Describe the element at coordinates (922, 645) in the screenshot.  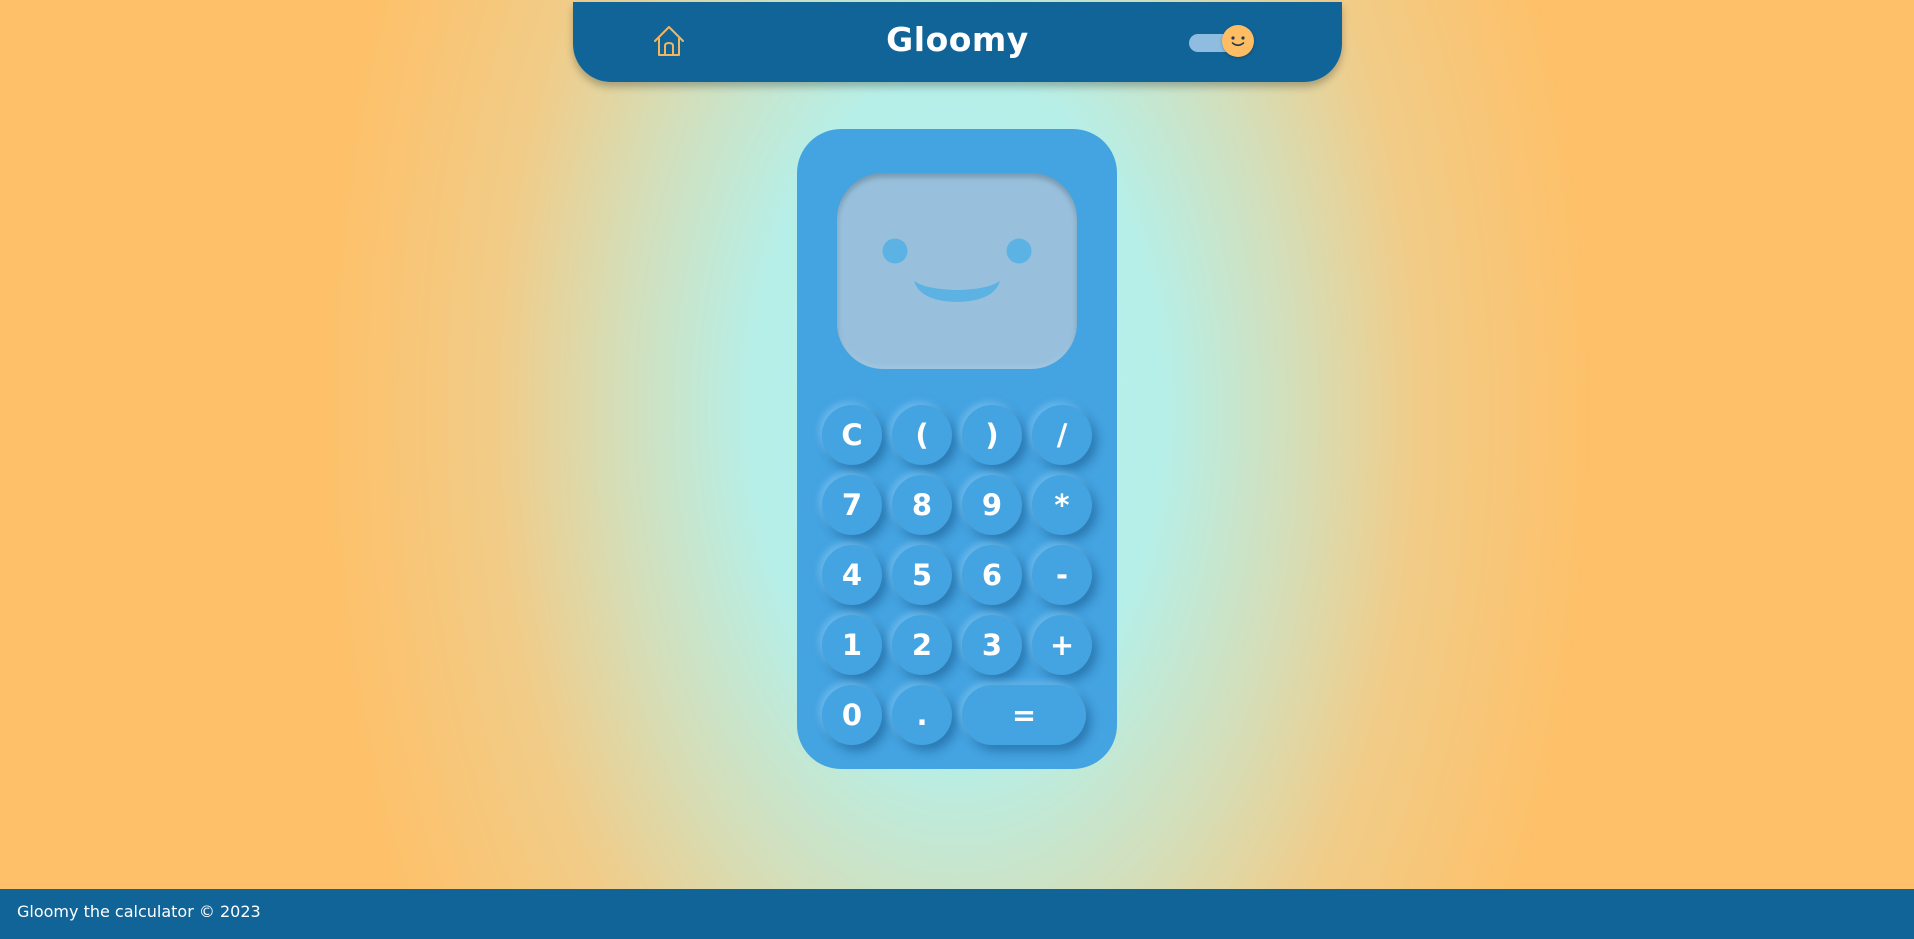
I see `digit-2-button: 2` at that location.